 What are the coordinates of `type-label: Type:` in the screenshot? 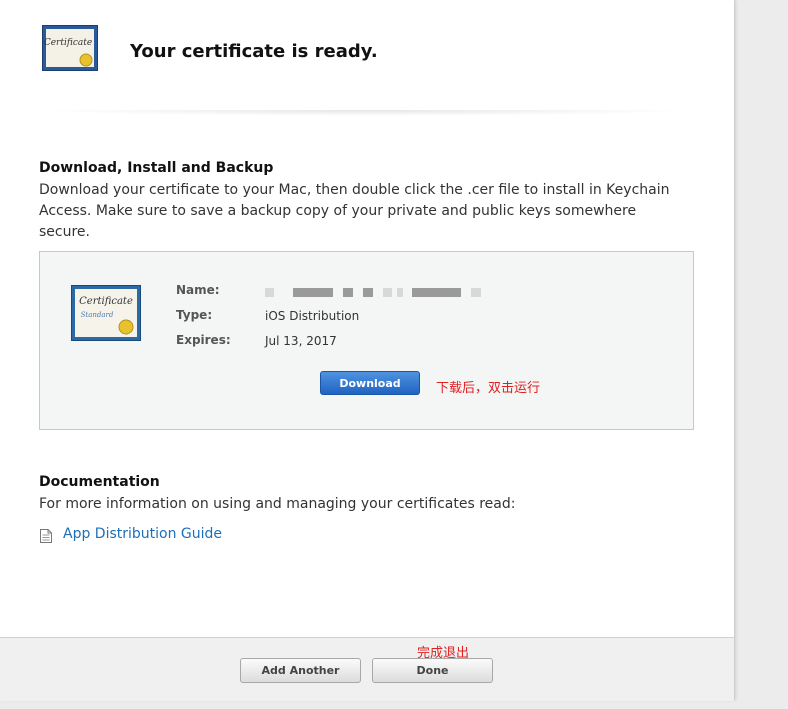 It's located at (194, 315).